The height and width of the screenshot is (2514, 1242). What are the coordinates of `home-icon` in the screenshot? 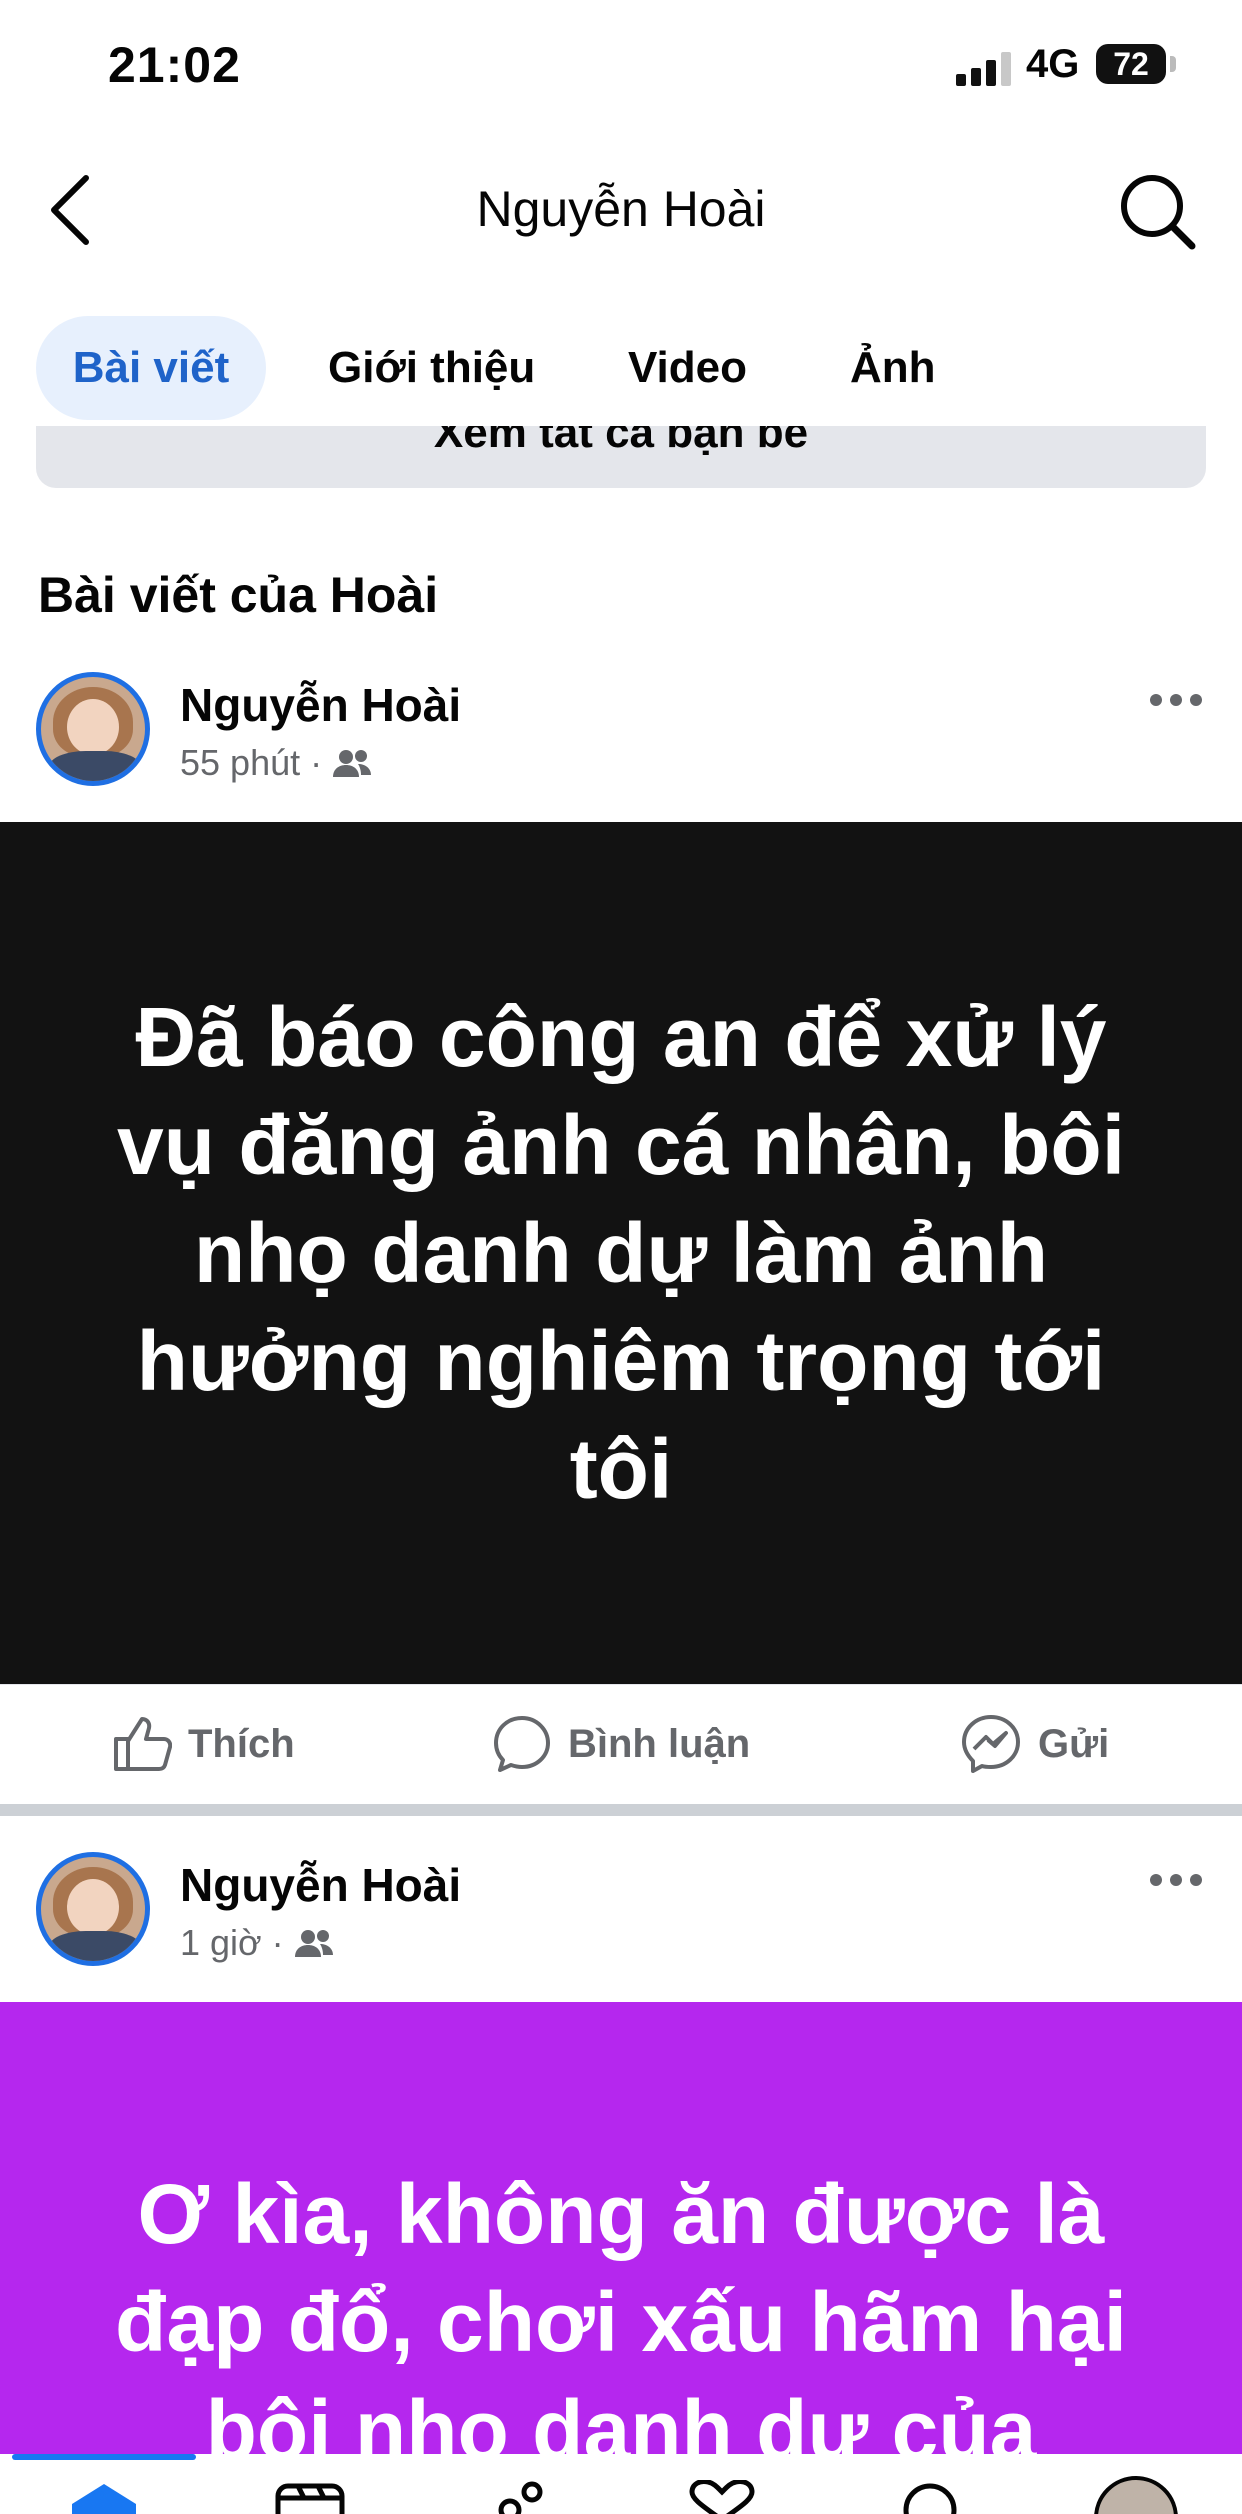 It's located at (104, 2498).